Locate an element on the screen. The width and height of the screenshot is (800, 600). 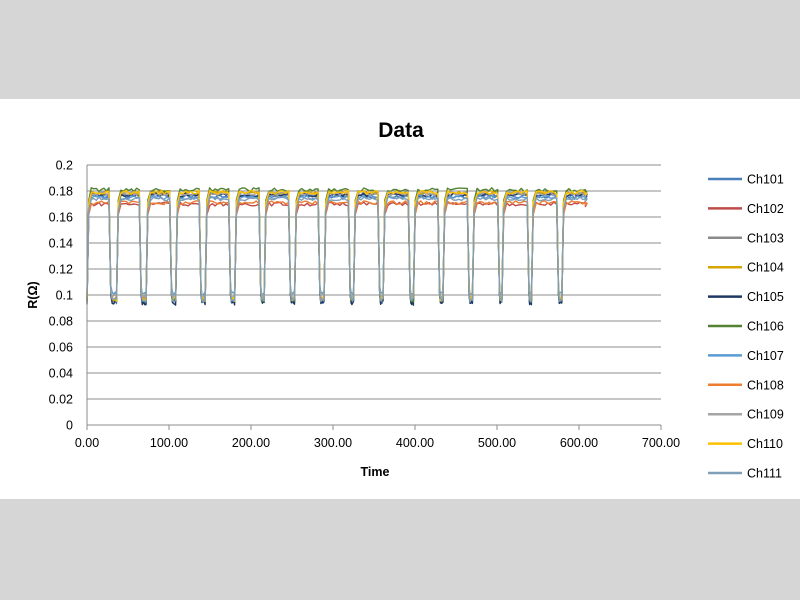
series-line-ch105 is located at coordinates (337, 249).